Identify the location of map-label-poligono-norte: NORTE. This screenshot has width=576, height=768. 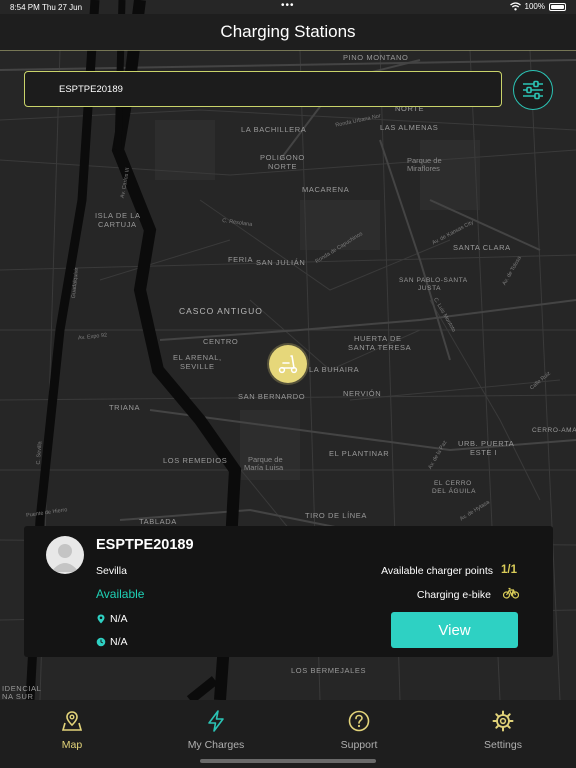
(283, 166).